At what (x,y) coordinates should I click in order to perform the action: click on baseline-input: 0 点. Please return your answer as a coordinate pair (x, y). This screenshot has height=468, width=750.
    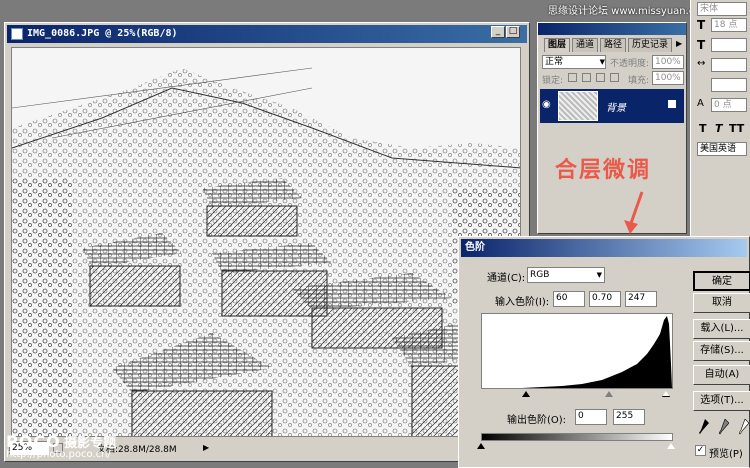
    Looking at the image, I should click on (729, 105).